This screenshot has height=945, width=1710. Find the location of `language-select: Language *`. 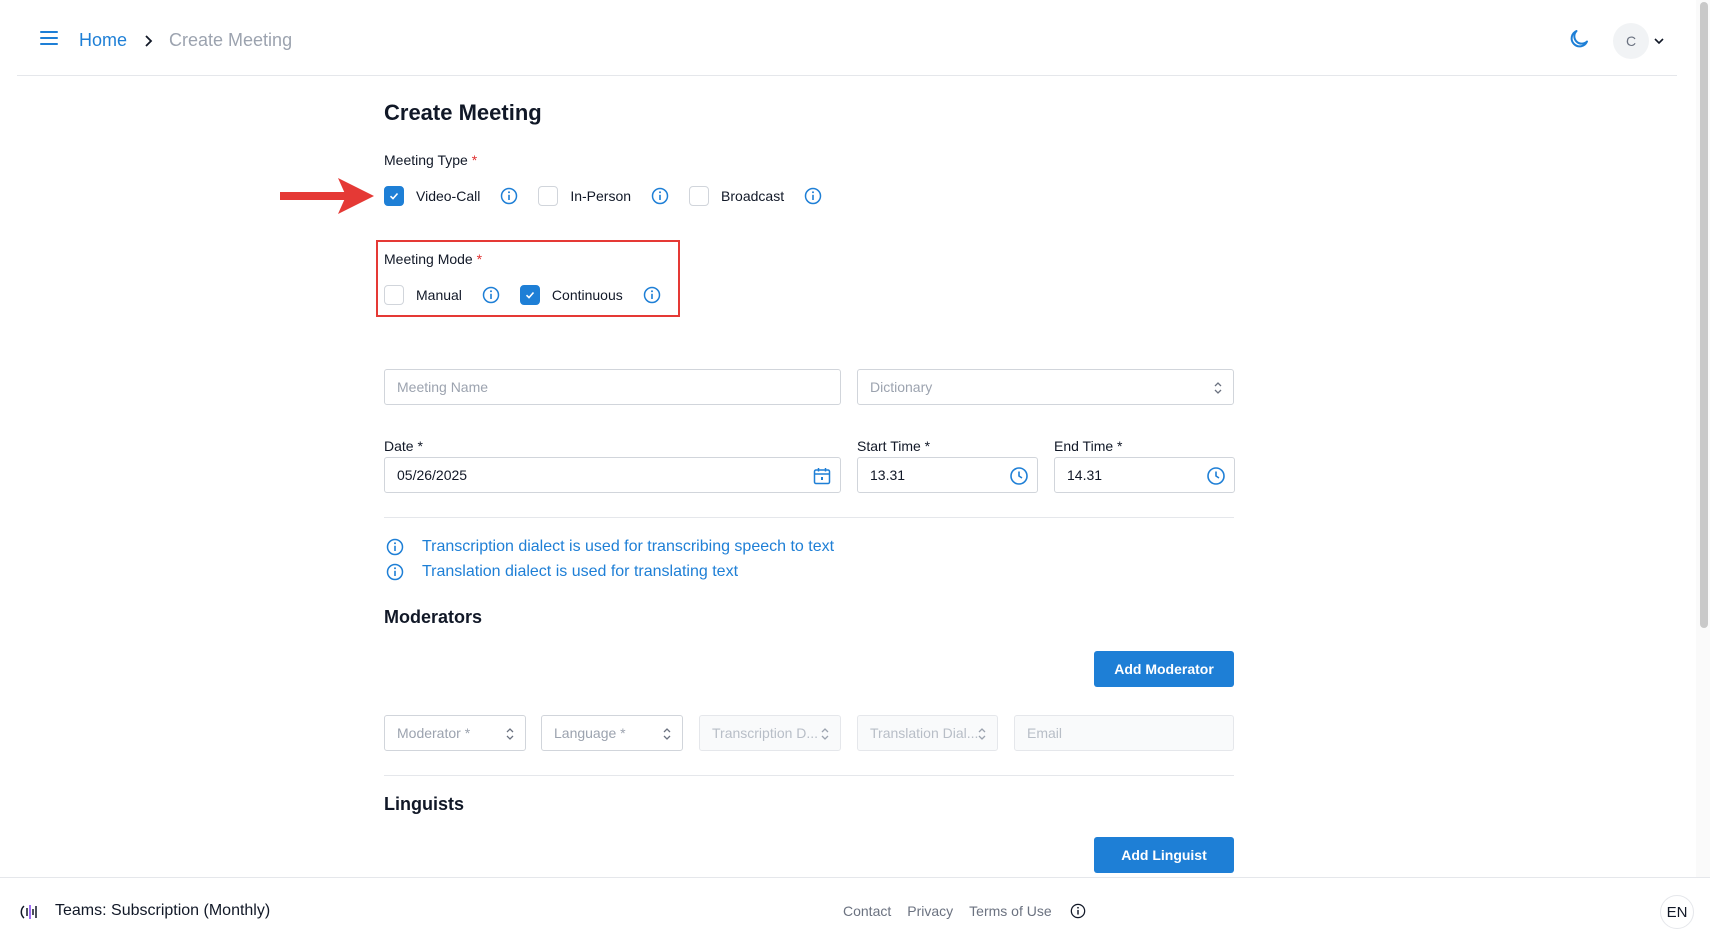

language-select: Language * is located at coordinates (612, 733).